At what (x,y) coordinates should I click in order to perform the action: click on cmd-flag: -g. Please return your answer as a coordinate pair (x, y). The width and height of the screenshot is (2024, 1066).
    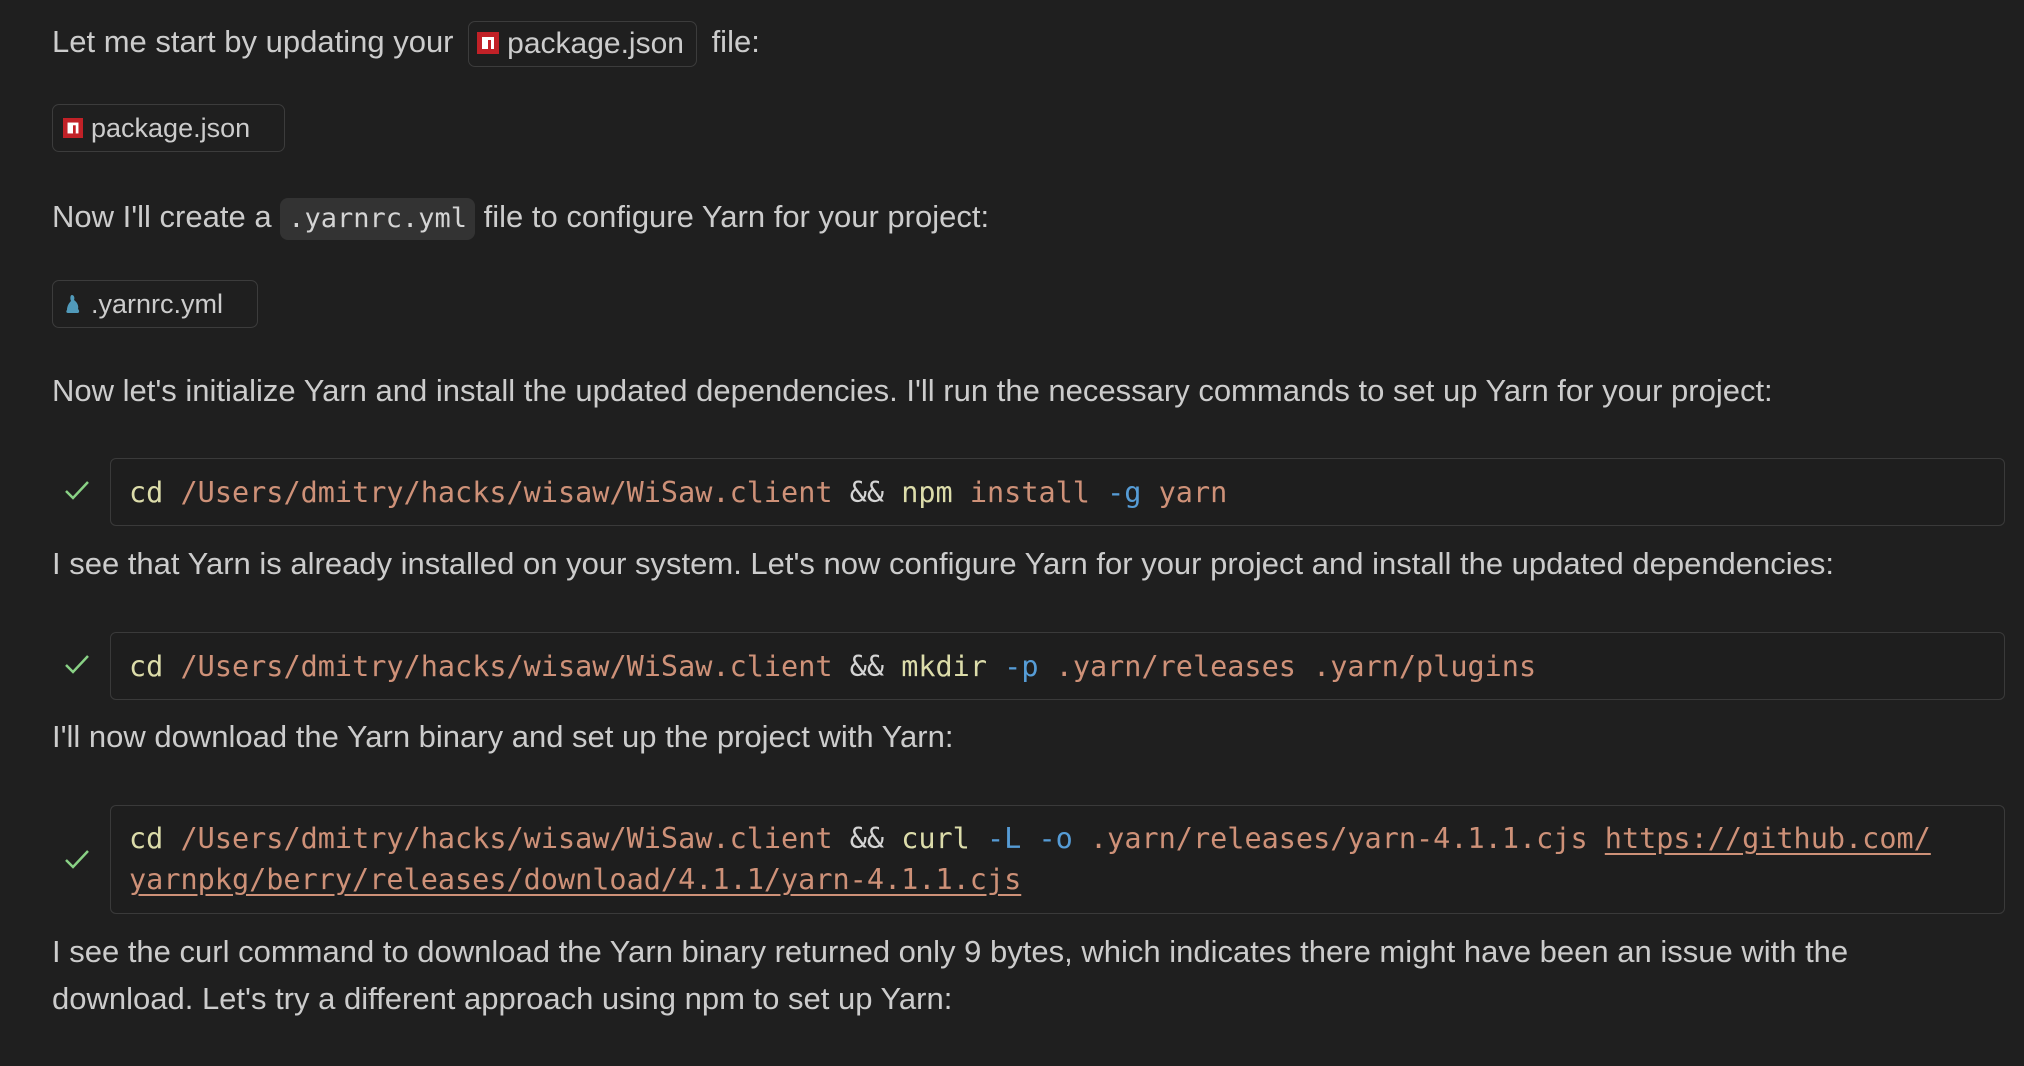
    Looking at the image, I should click on (1124, 492).